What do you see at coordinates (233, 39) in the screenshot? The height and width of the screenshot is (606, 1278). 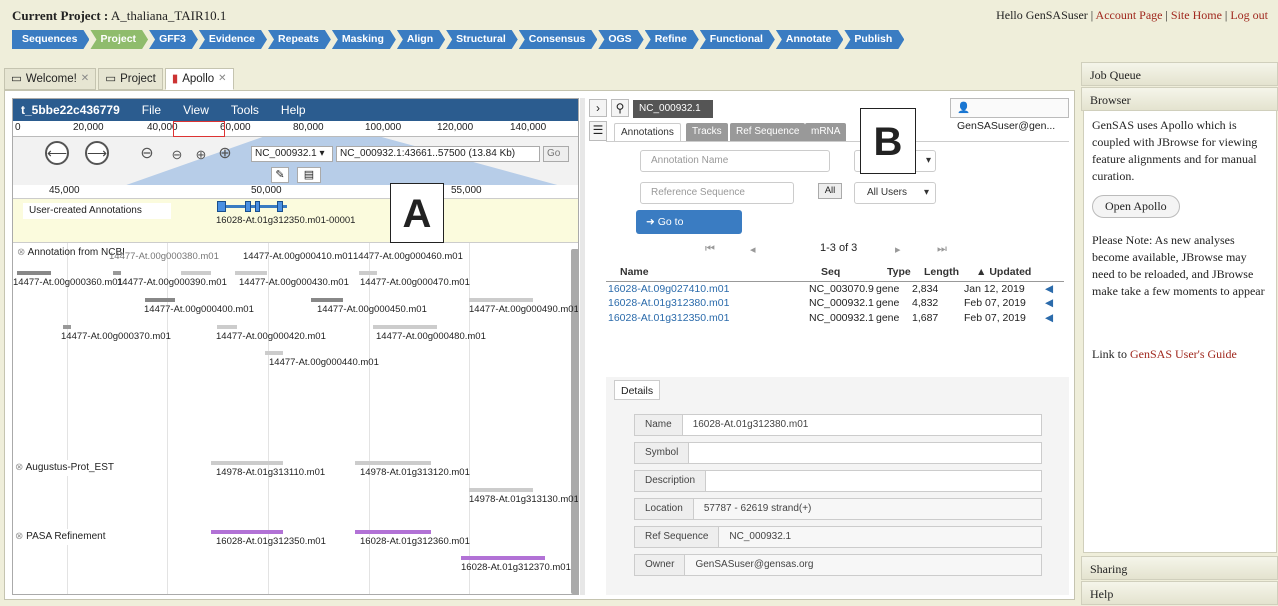 I see `step-evidence: Evidence` at bounding box center [233, 39].